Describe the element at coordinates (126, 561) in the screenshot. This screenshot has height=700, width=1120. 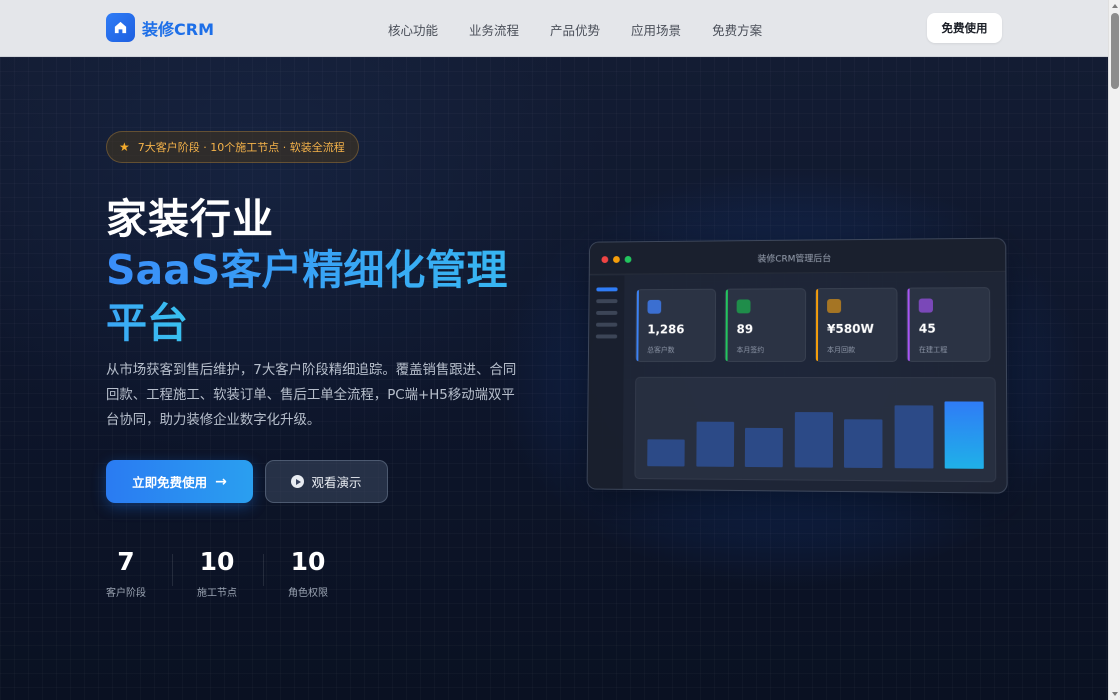
I see `stat-value: 7` at that location.